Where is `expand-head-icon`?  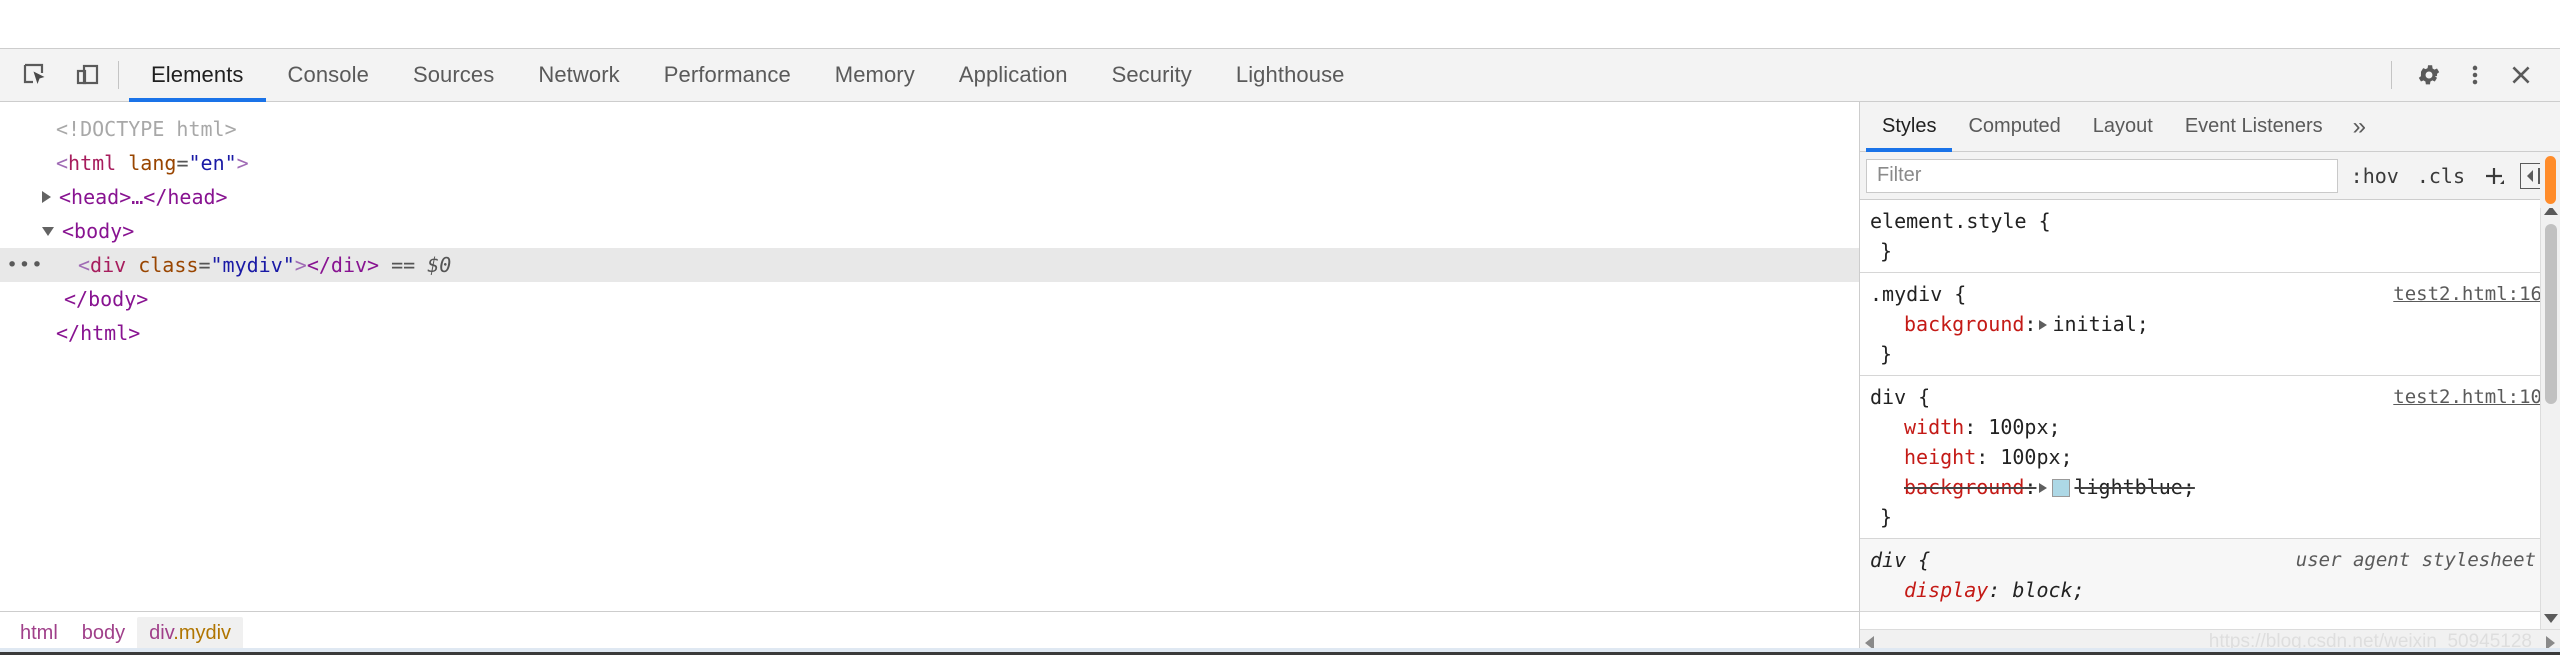 expand-head-icon is located at coordinates (46, 197).